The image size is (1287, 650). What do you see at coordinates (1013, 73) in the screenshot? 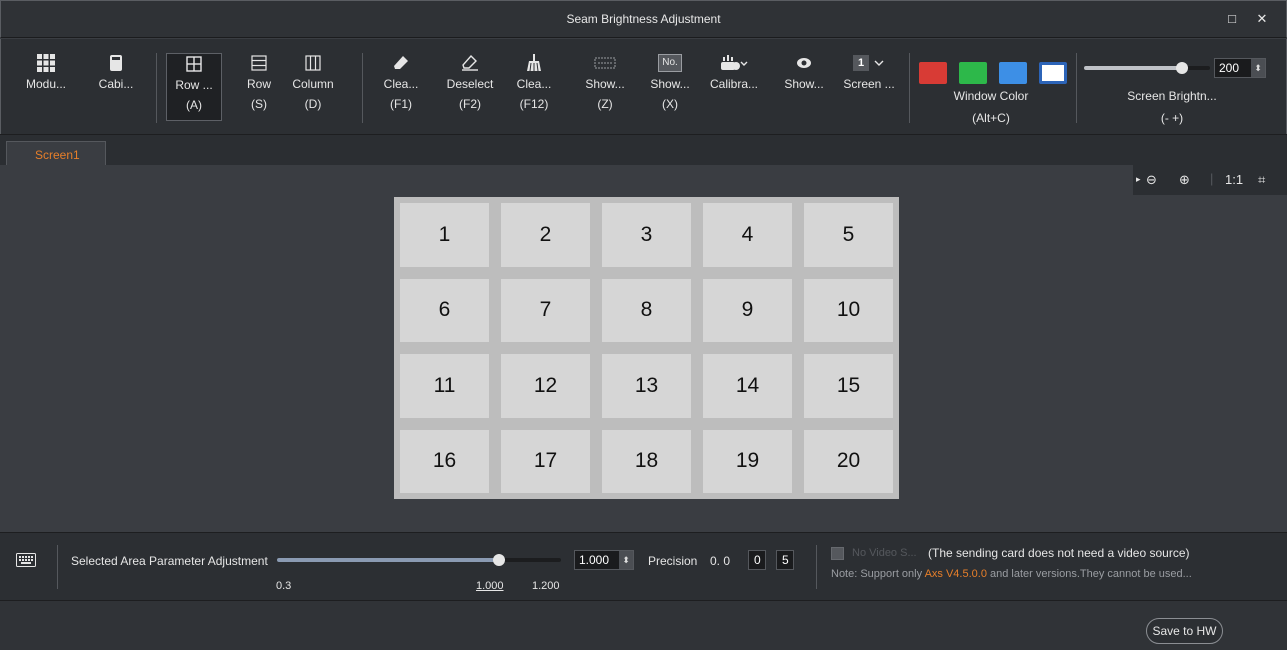
I see `blue-color-swatch` at bounding box center [1013, 73].